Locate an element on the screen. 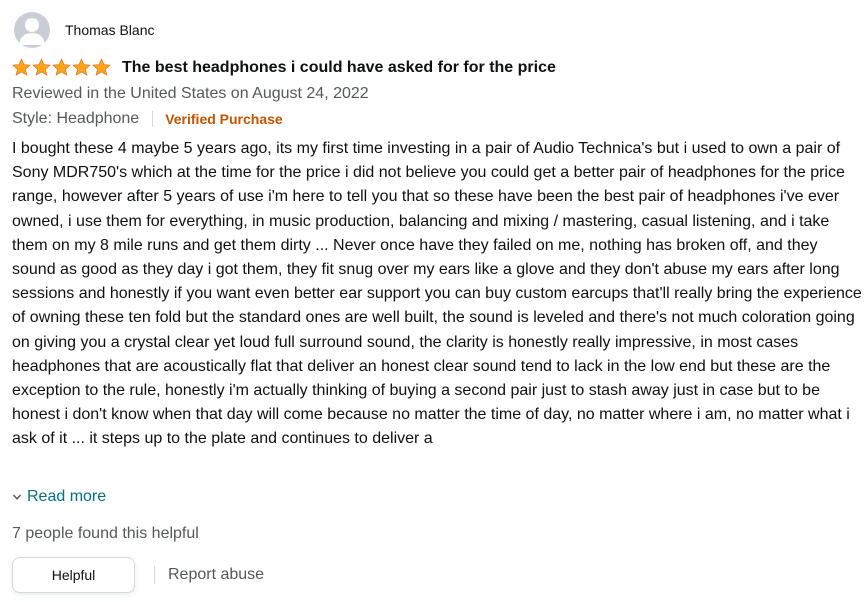 Image resolution: width=867 pixels, height=602 pixels. format-divider is located at coordinates (153, 119).